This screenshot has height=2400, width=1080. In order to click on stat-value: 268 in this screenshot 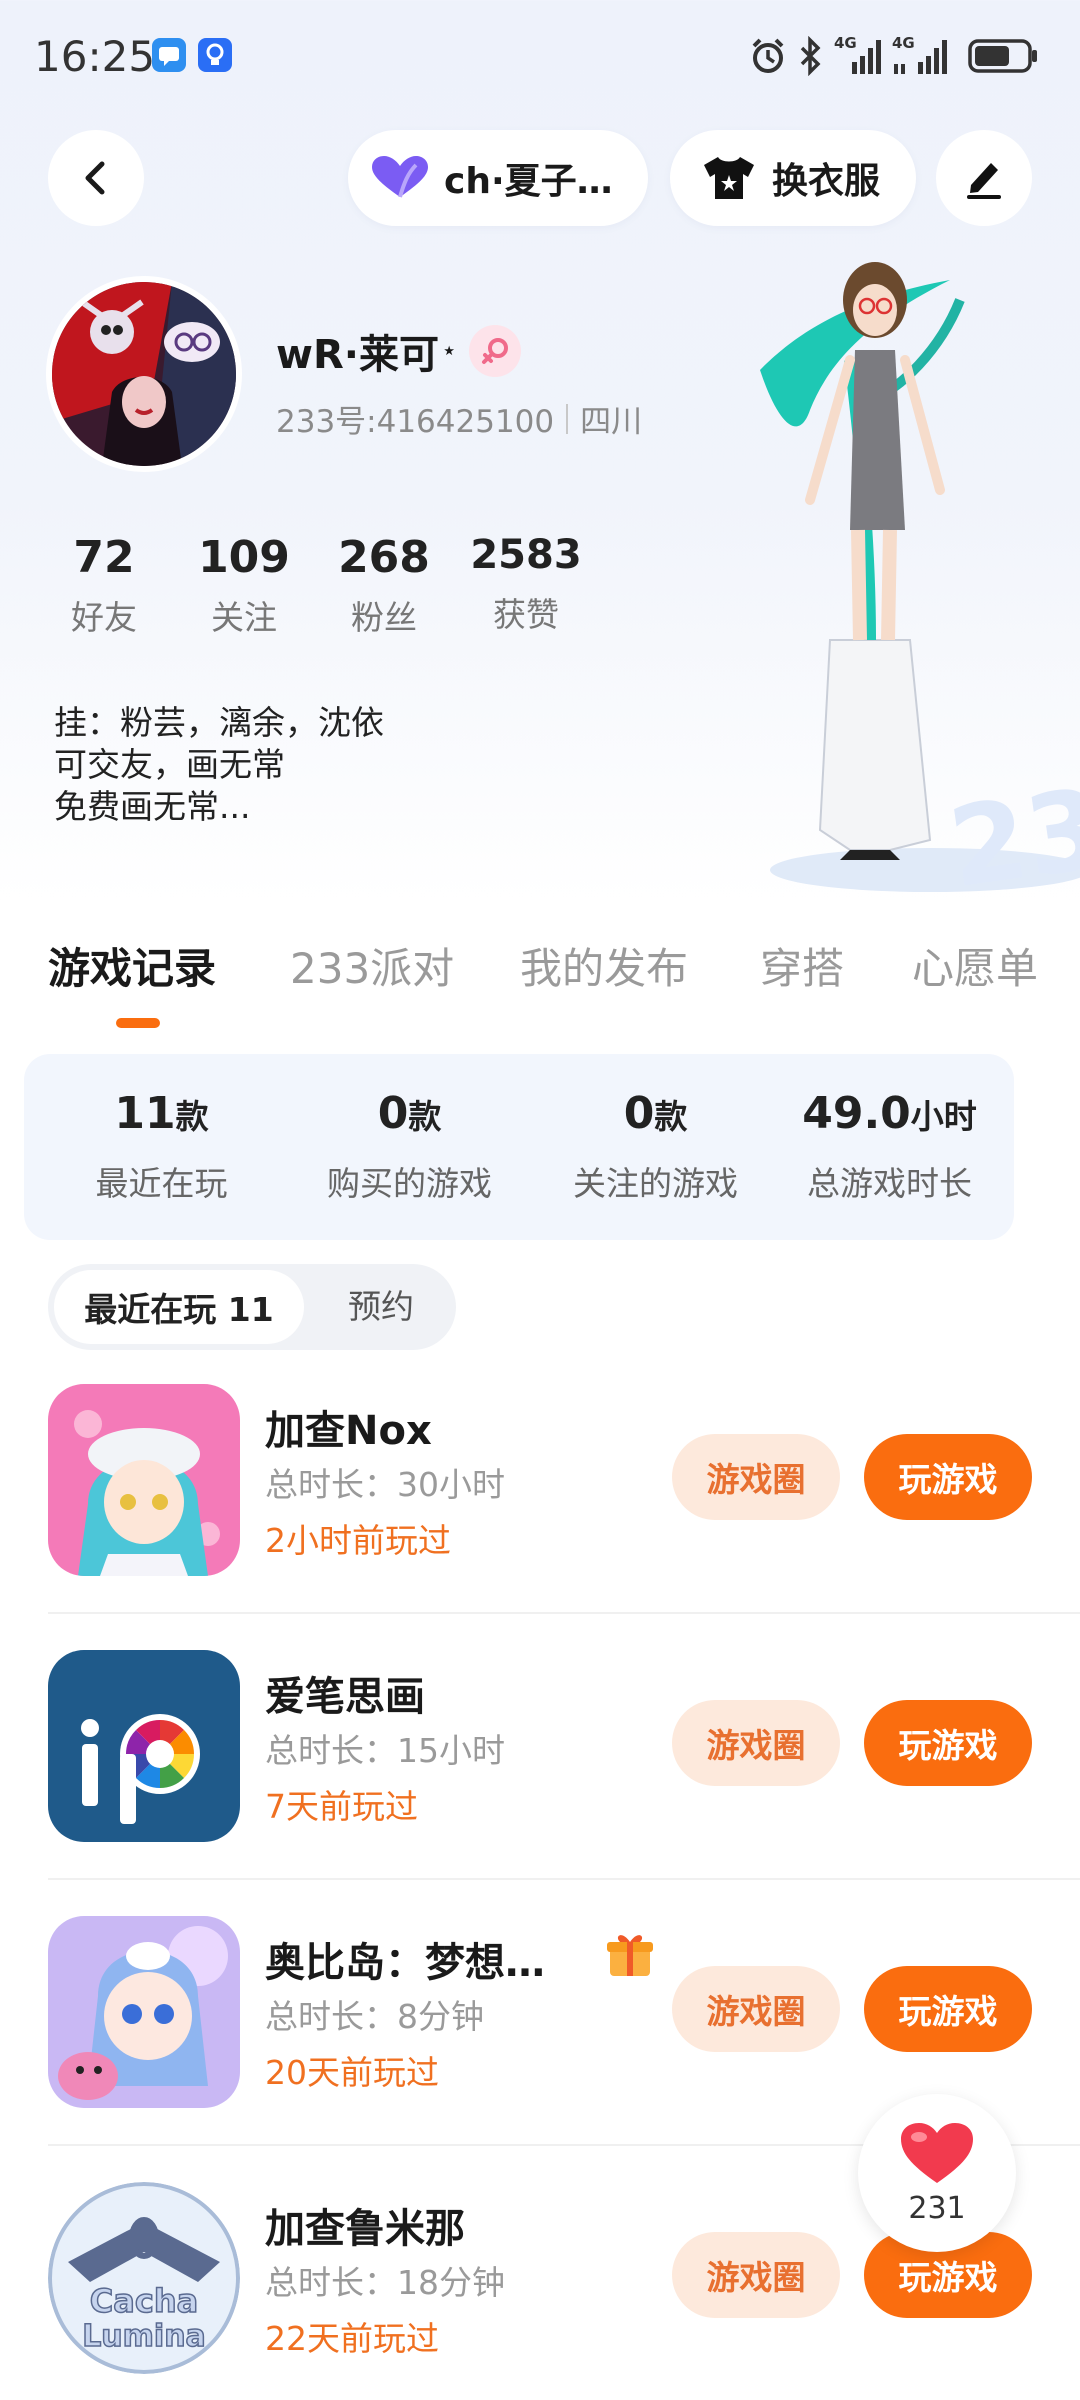, I will do `click(384, 557)`.